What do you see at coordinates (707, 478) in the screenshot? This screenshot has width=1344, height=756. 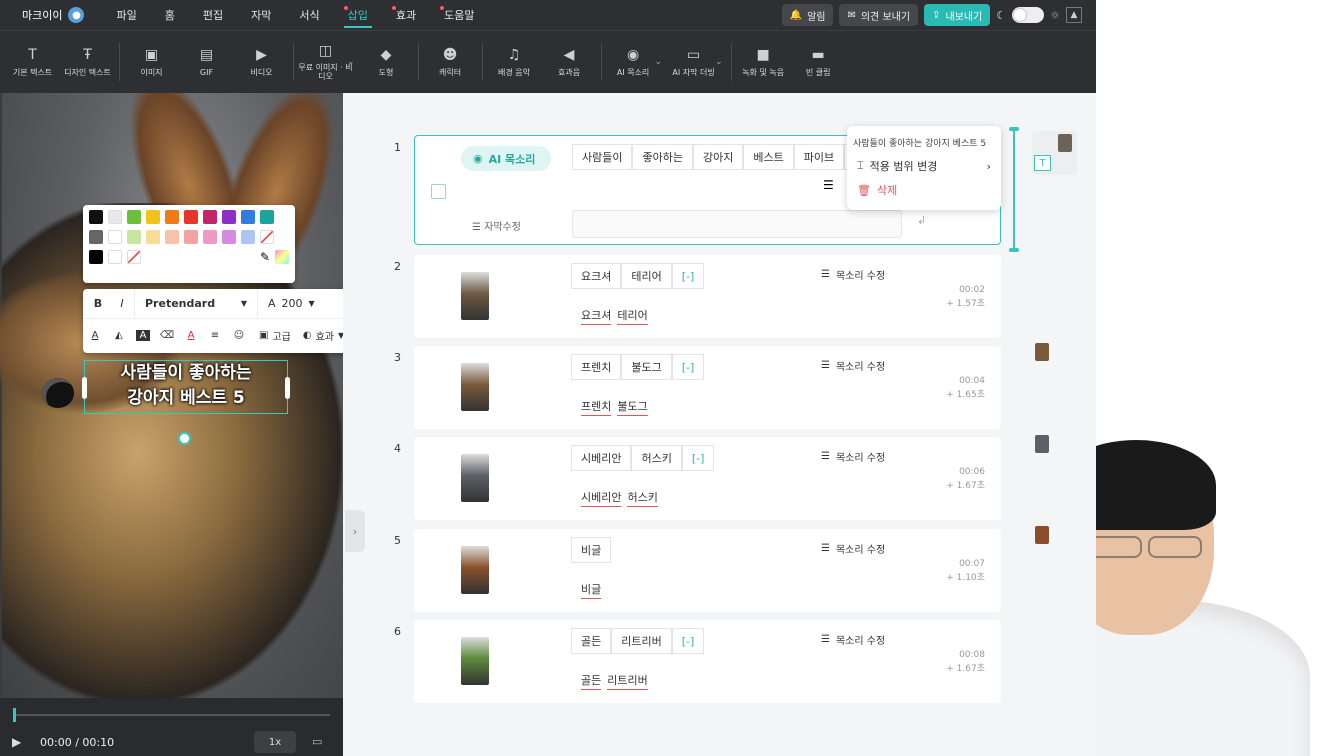 I see `scene-card: ☰ 목소리 수정 00:06 + 1.67초 시베리안 허스키 시베리안 허스키 [-]` at bounding box center [707, 478].